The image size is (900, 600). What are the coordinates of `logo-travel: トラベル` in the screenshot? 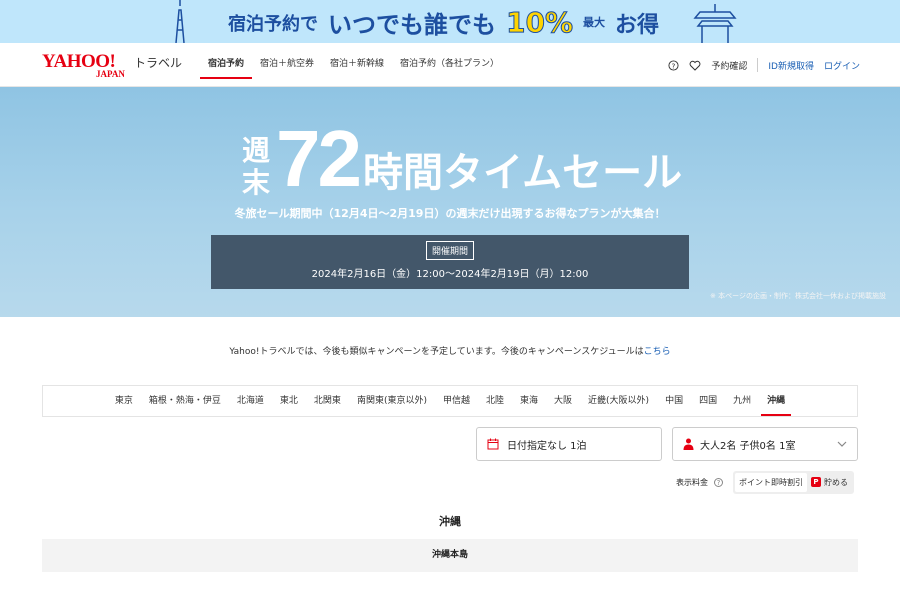 It's located at (158, 63).